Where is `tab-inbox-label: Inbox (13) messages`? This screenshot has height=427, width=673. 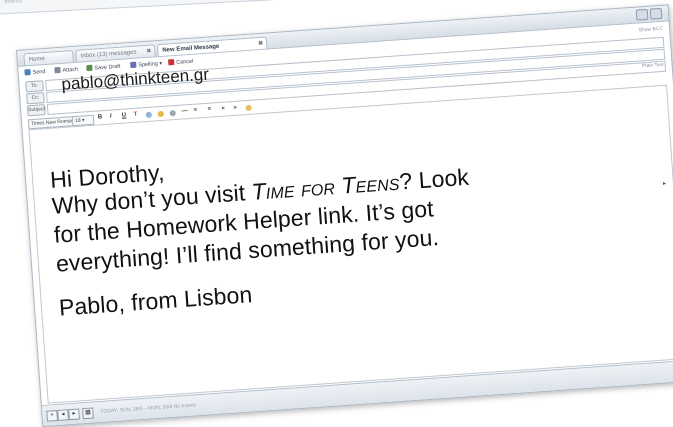 tab-inbox-label: Inbox (13) messages is located at coordinates (108, 54).